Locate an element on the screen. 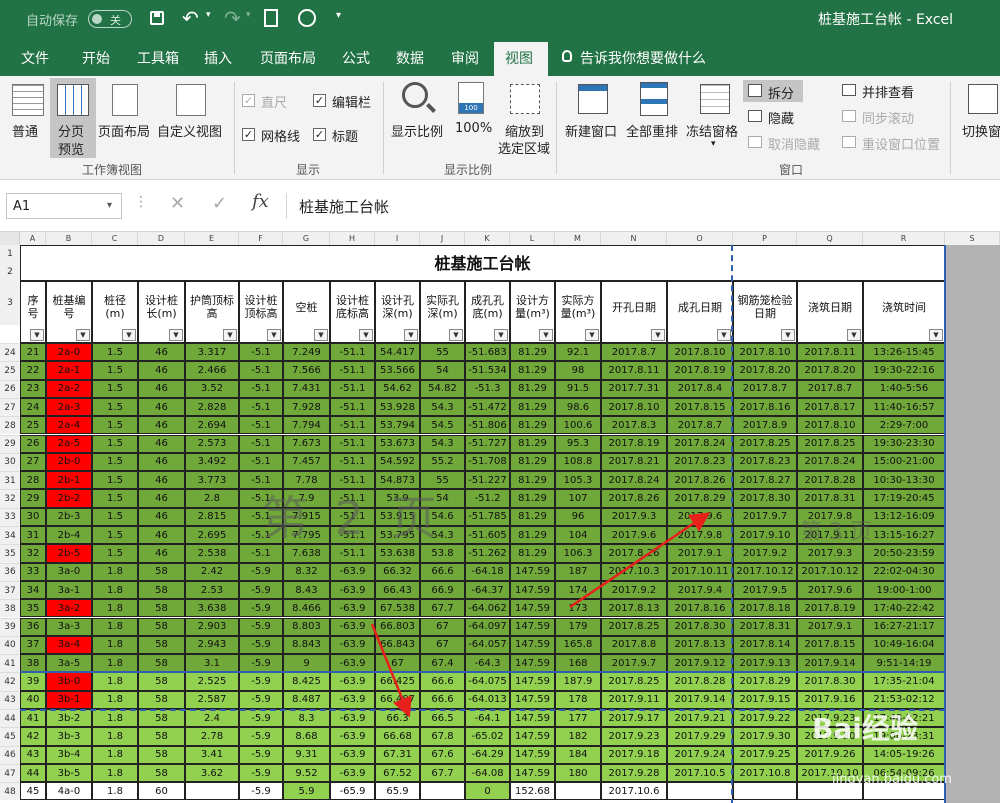  headings-checkbox: ✓ is located at coordinates (319, 134).